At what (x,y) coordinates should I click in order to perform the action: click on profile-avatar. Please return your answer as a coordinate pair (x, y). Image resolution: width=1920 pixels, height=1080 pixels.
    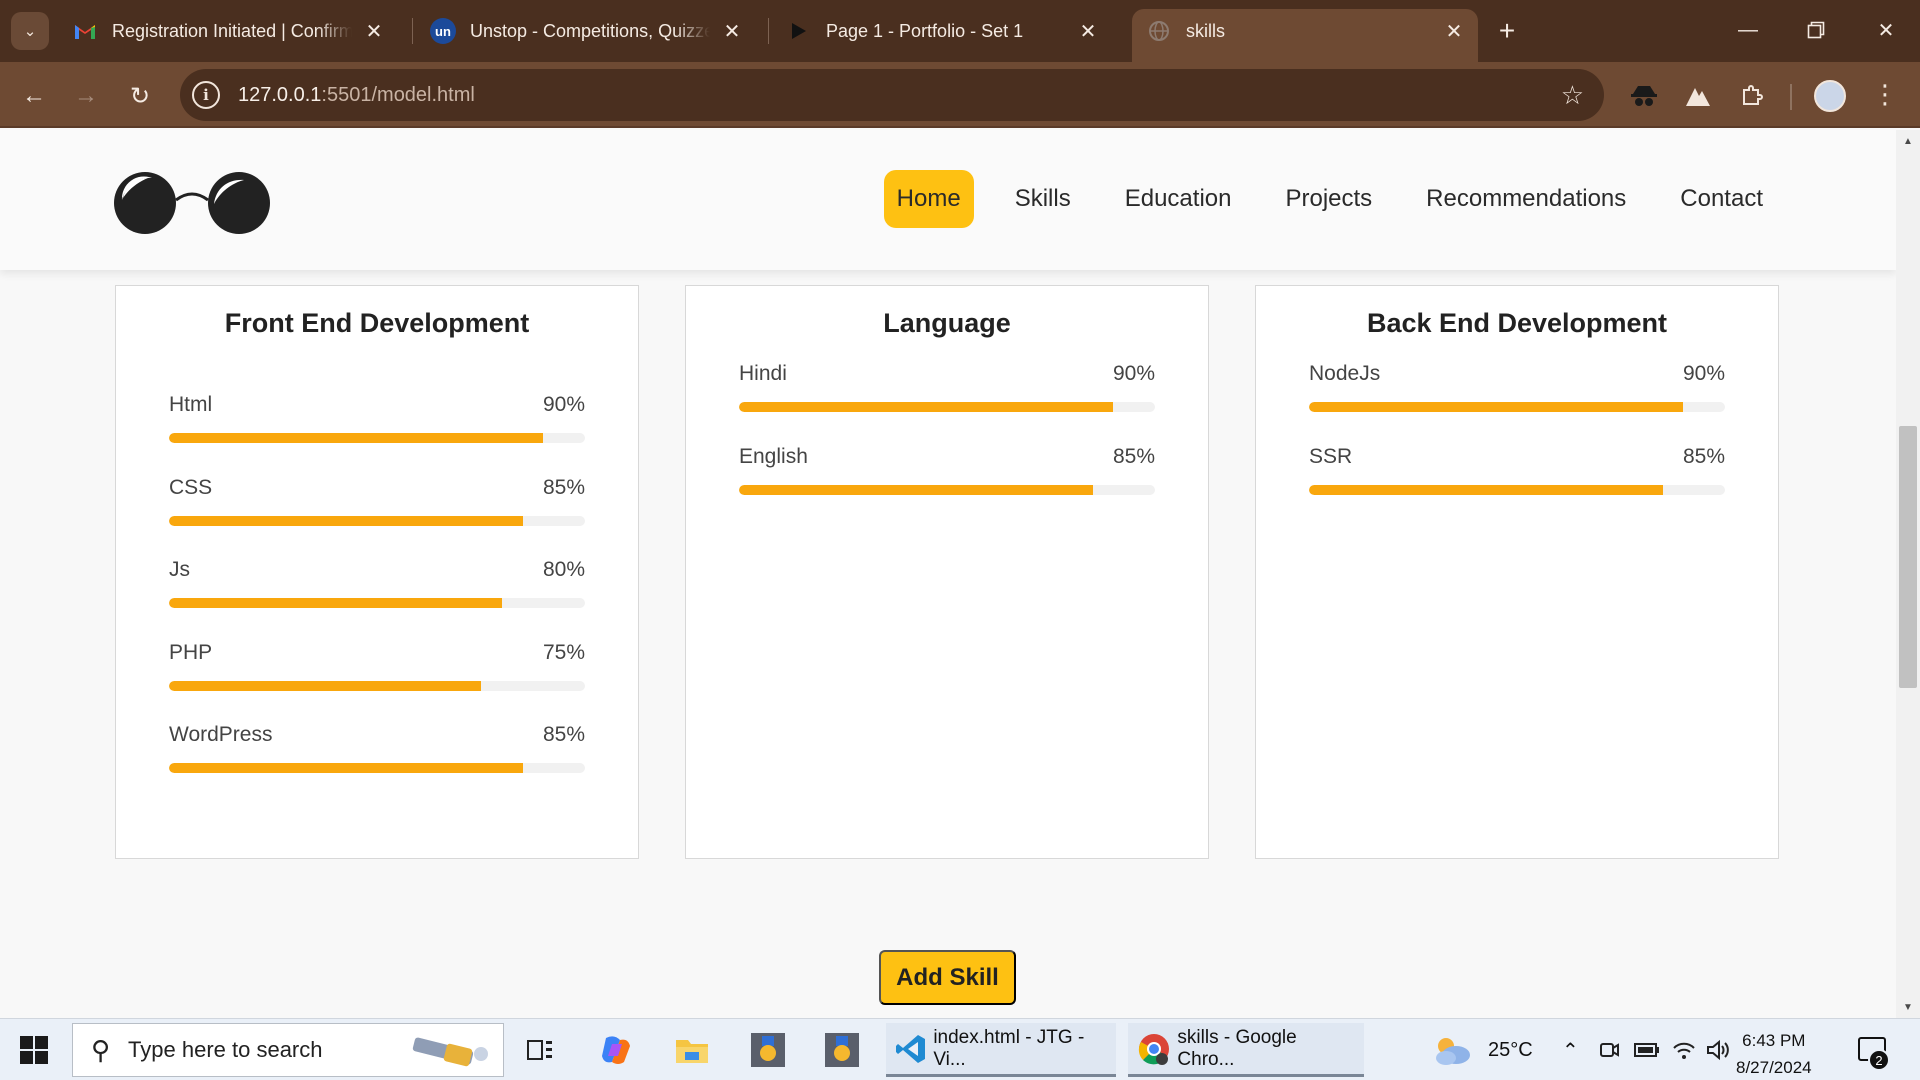
    Looking at the image, I should click on (1830, 96).